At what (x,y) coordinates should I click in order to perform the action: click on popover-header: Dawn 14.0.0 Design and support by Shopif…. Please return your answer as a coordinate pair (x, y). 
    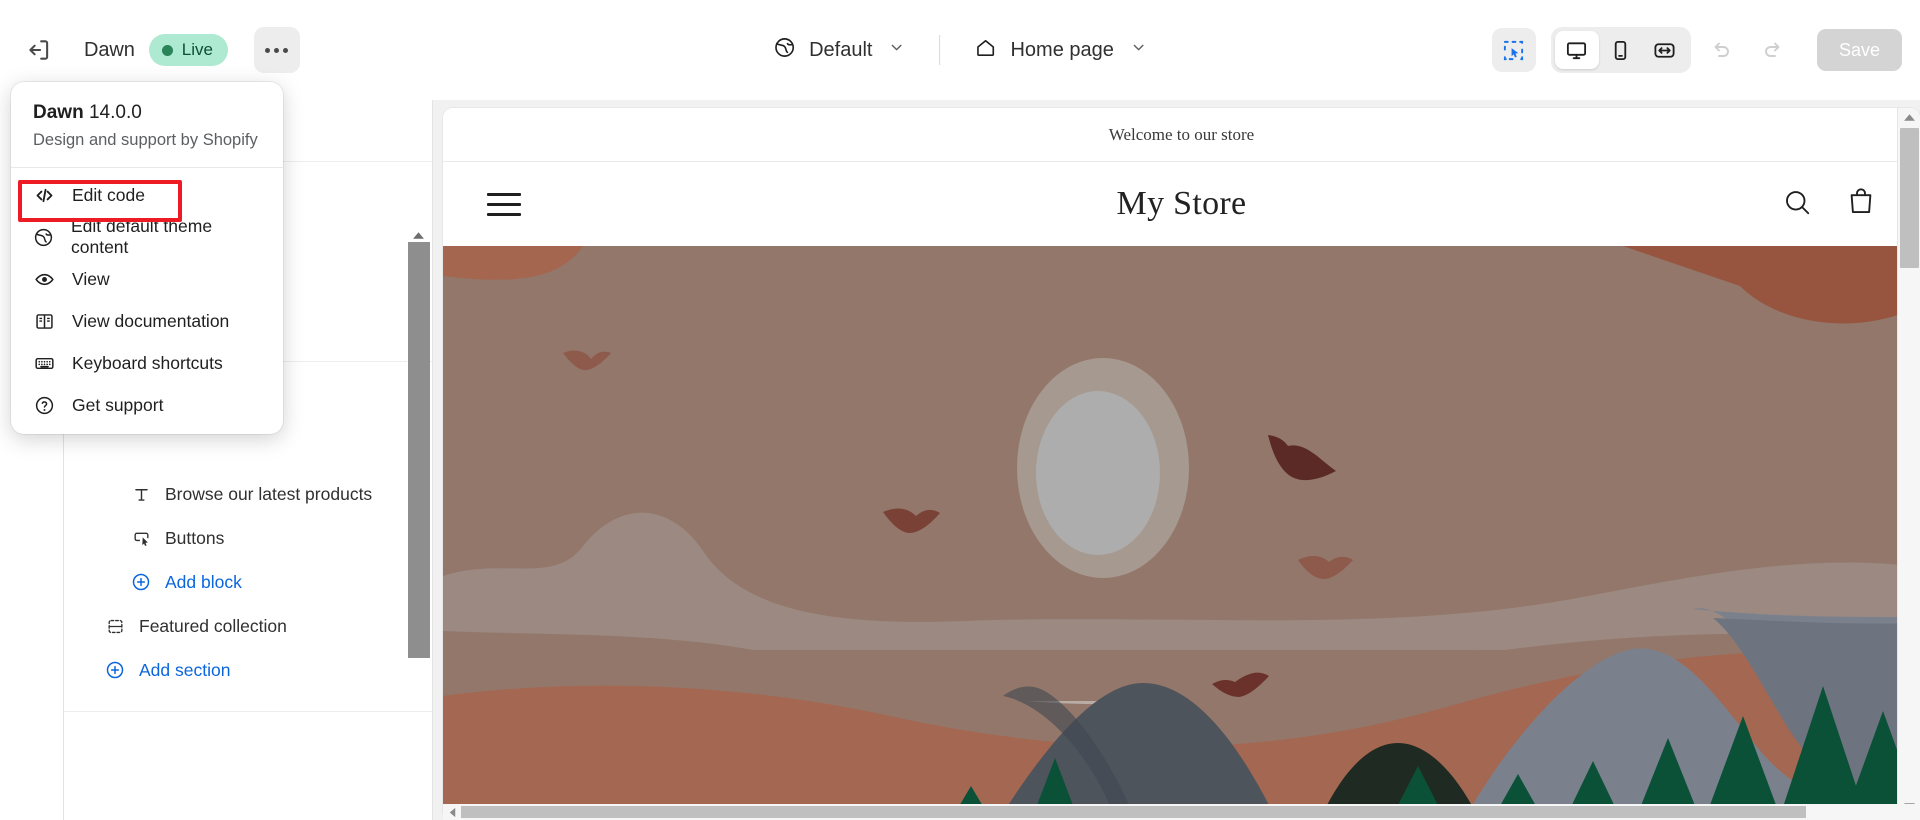
    Looking at the image, I should click on (147, 125).